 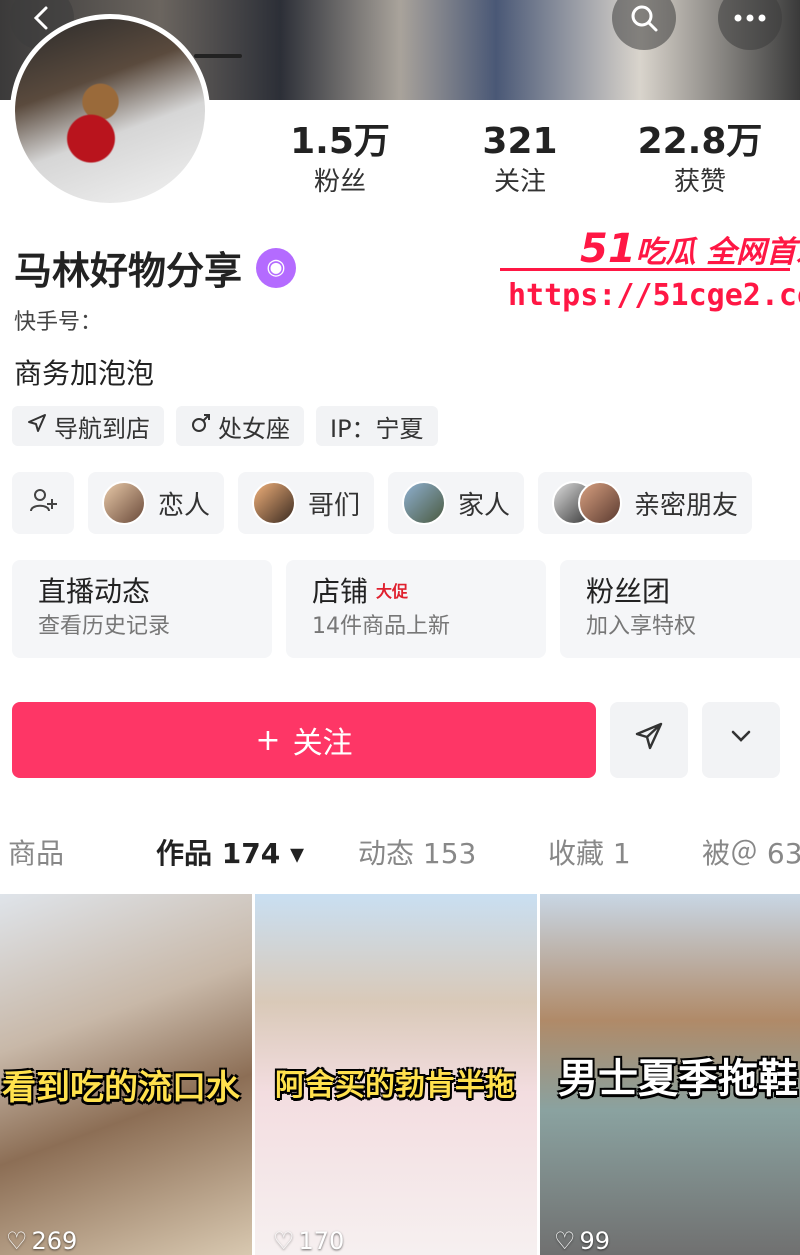 What do you see at coordinates (519, 182) in the screenshot?
I see `stat-label: 关注` at bounding box center [519, 182].